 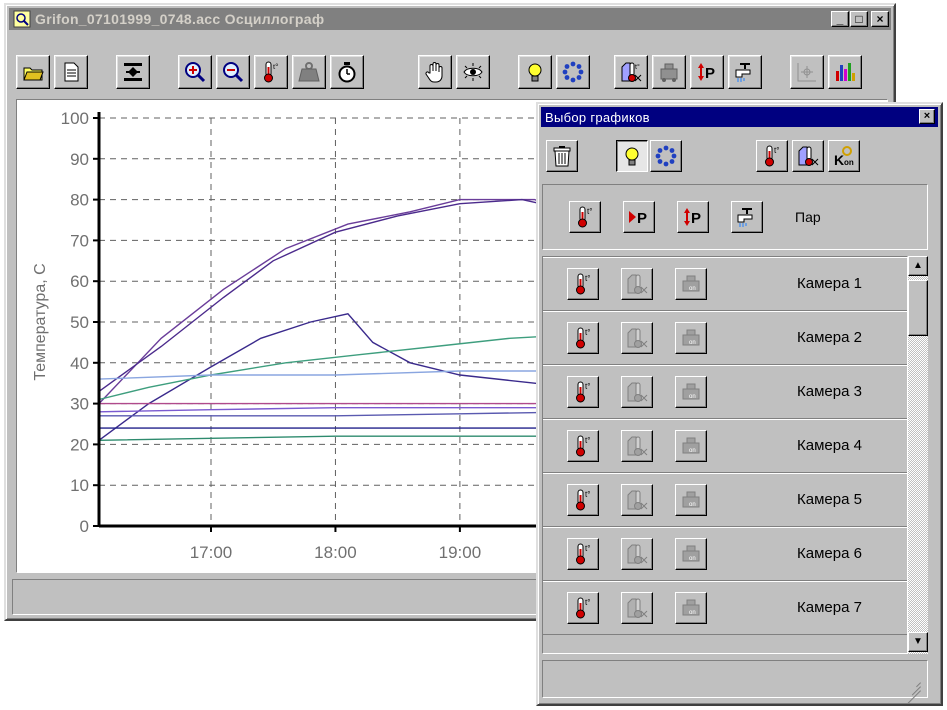 What do you see at coordinates (840, 19) in the screenshot?
I see `minimize-button: _` at bounding box center [840, 19].